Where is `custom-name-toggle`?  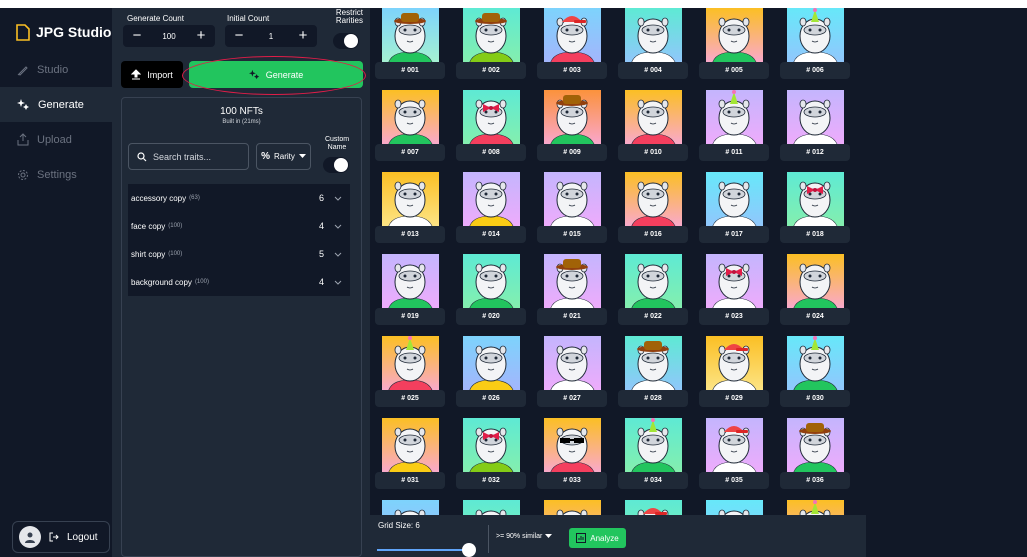 custom-name-toggle is located at coordinates (336, 165).